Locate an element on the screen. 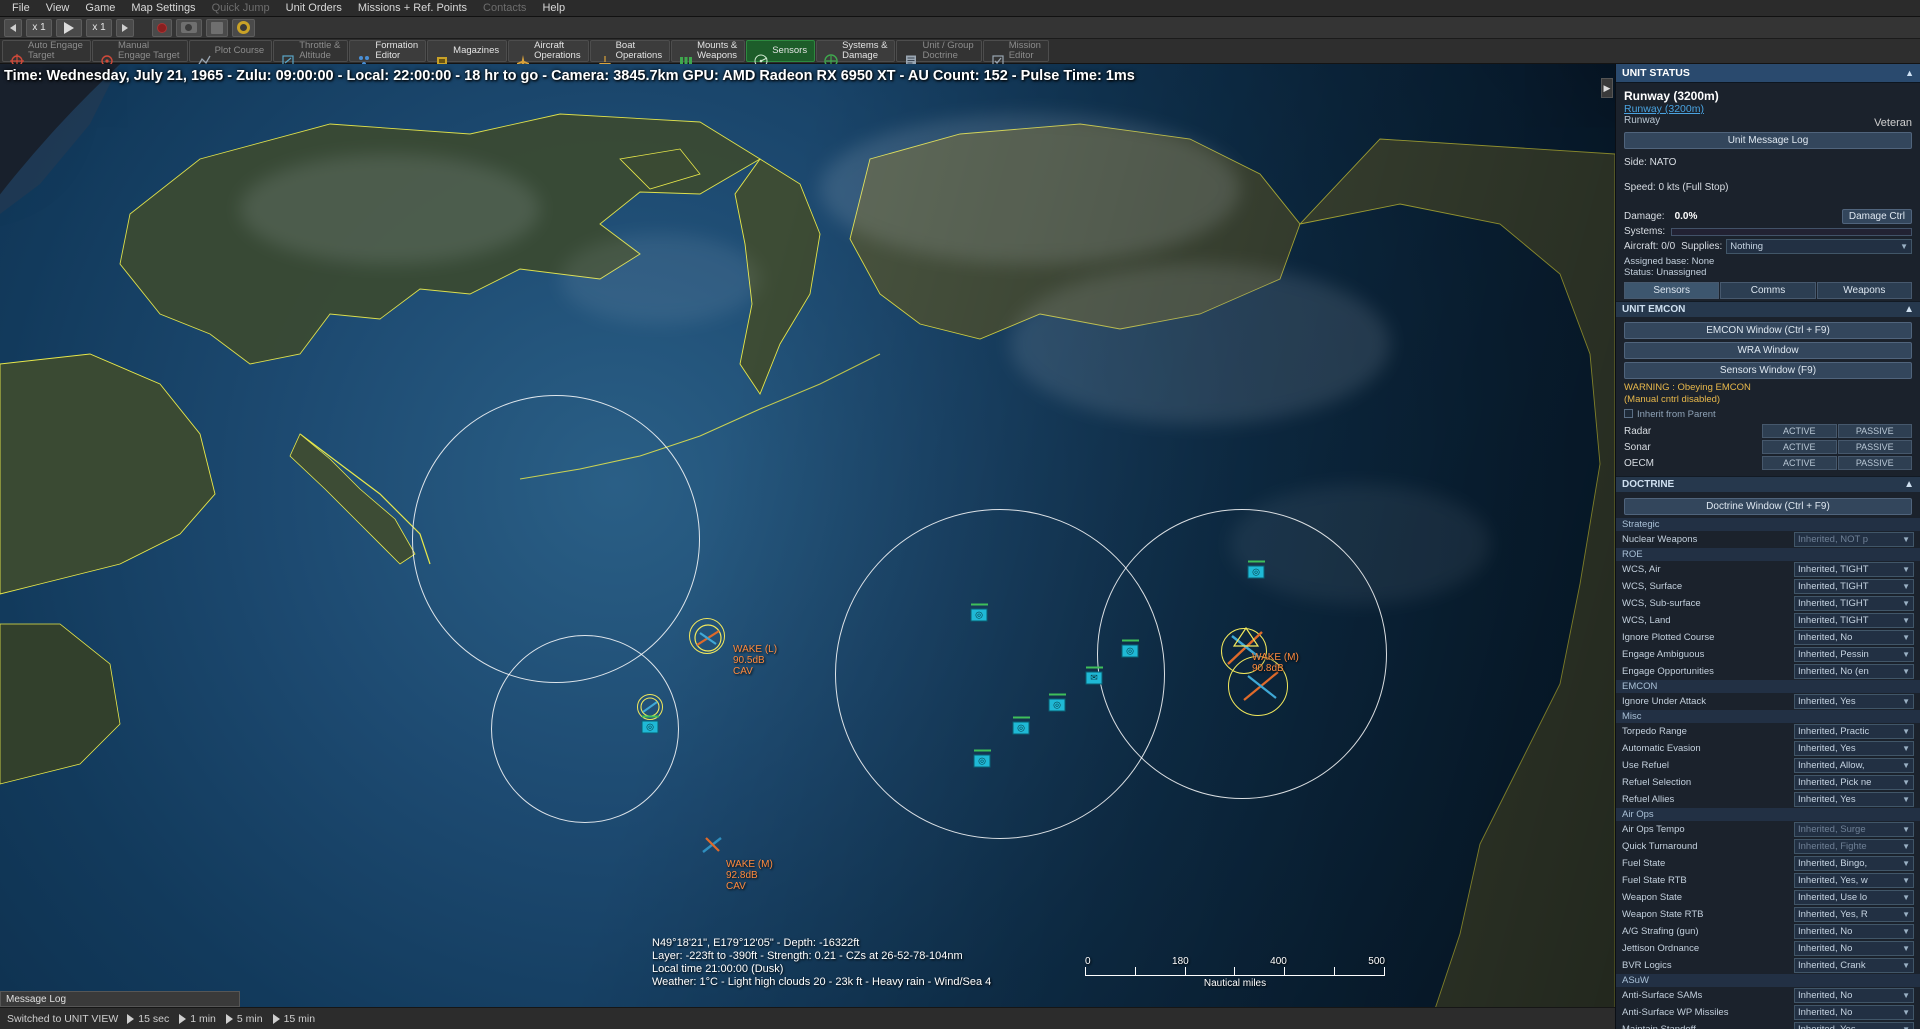  unit-emcon-header: UNIT EMCON ▲ is located at coordinates (1768, 309).